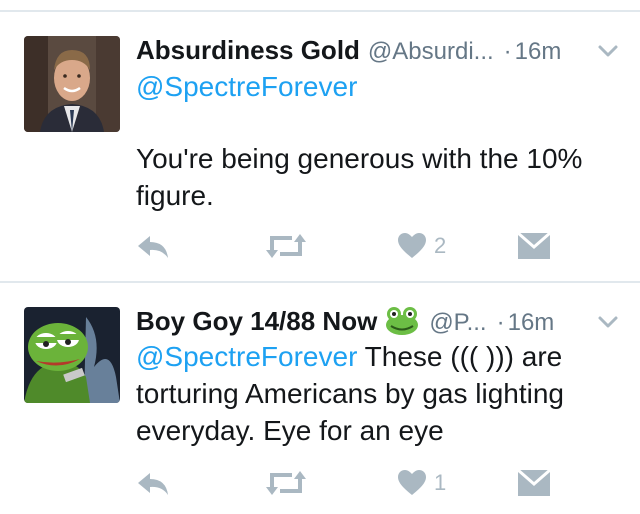  What do you see at coordinates (246, 356) in the screenshot?
I see `mention-link: @SpectreForever` at bounding box center [246, 356].